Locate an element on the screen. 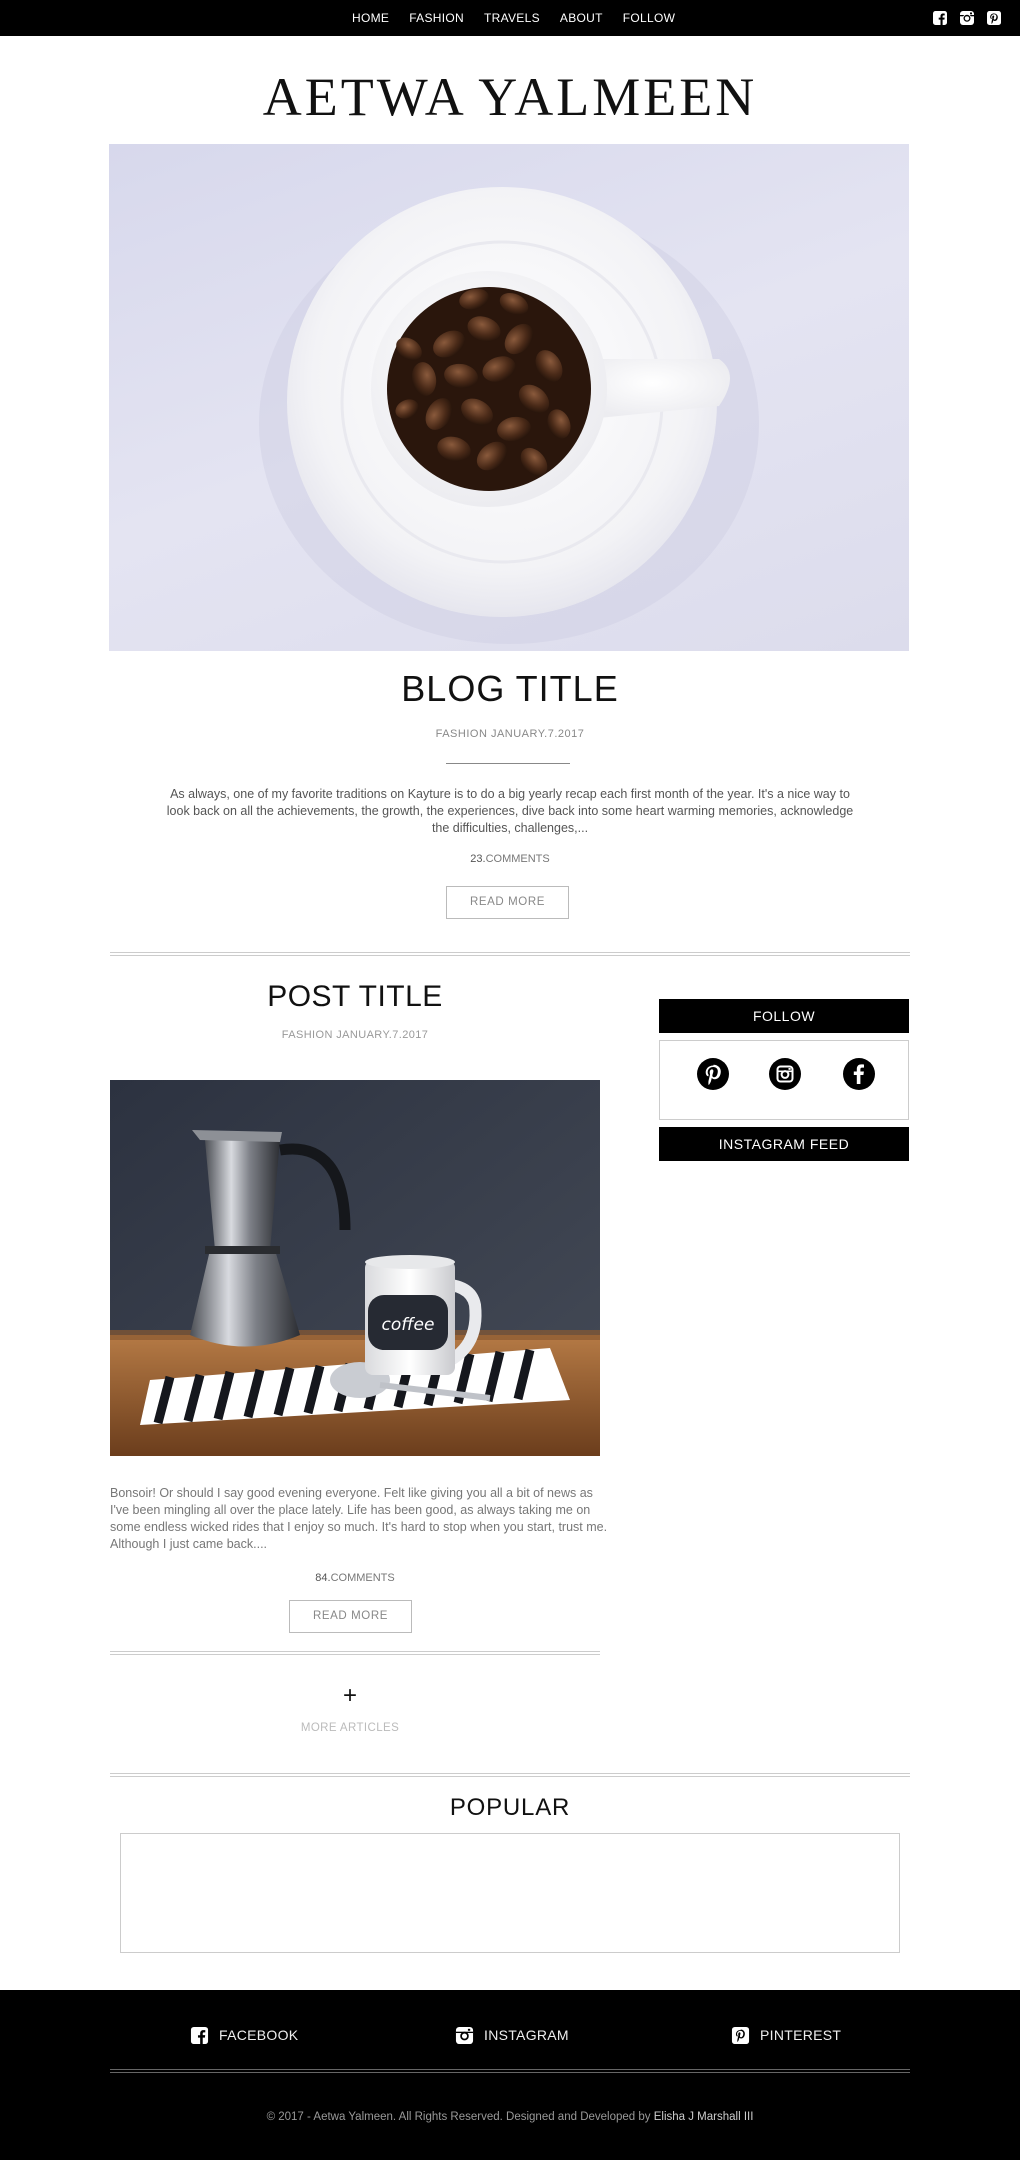 Image resolution: width=1020 pixels, height=2160 pixels. sidebar-instagram-feed-heading: INSTAGRAM FEED is located at coordinates (784, 1144).